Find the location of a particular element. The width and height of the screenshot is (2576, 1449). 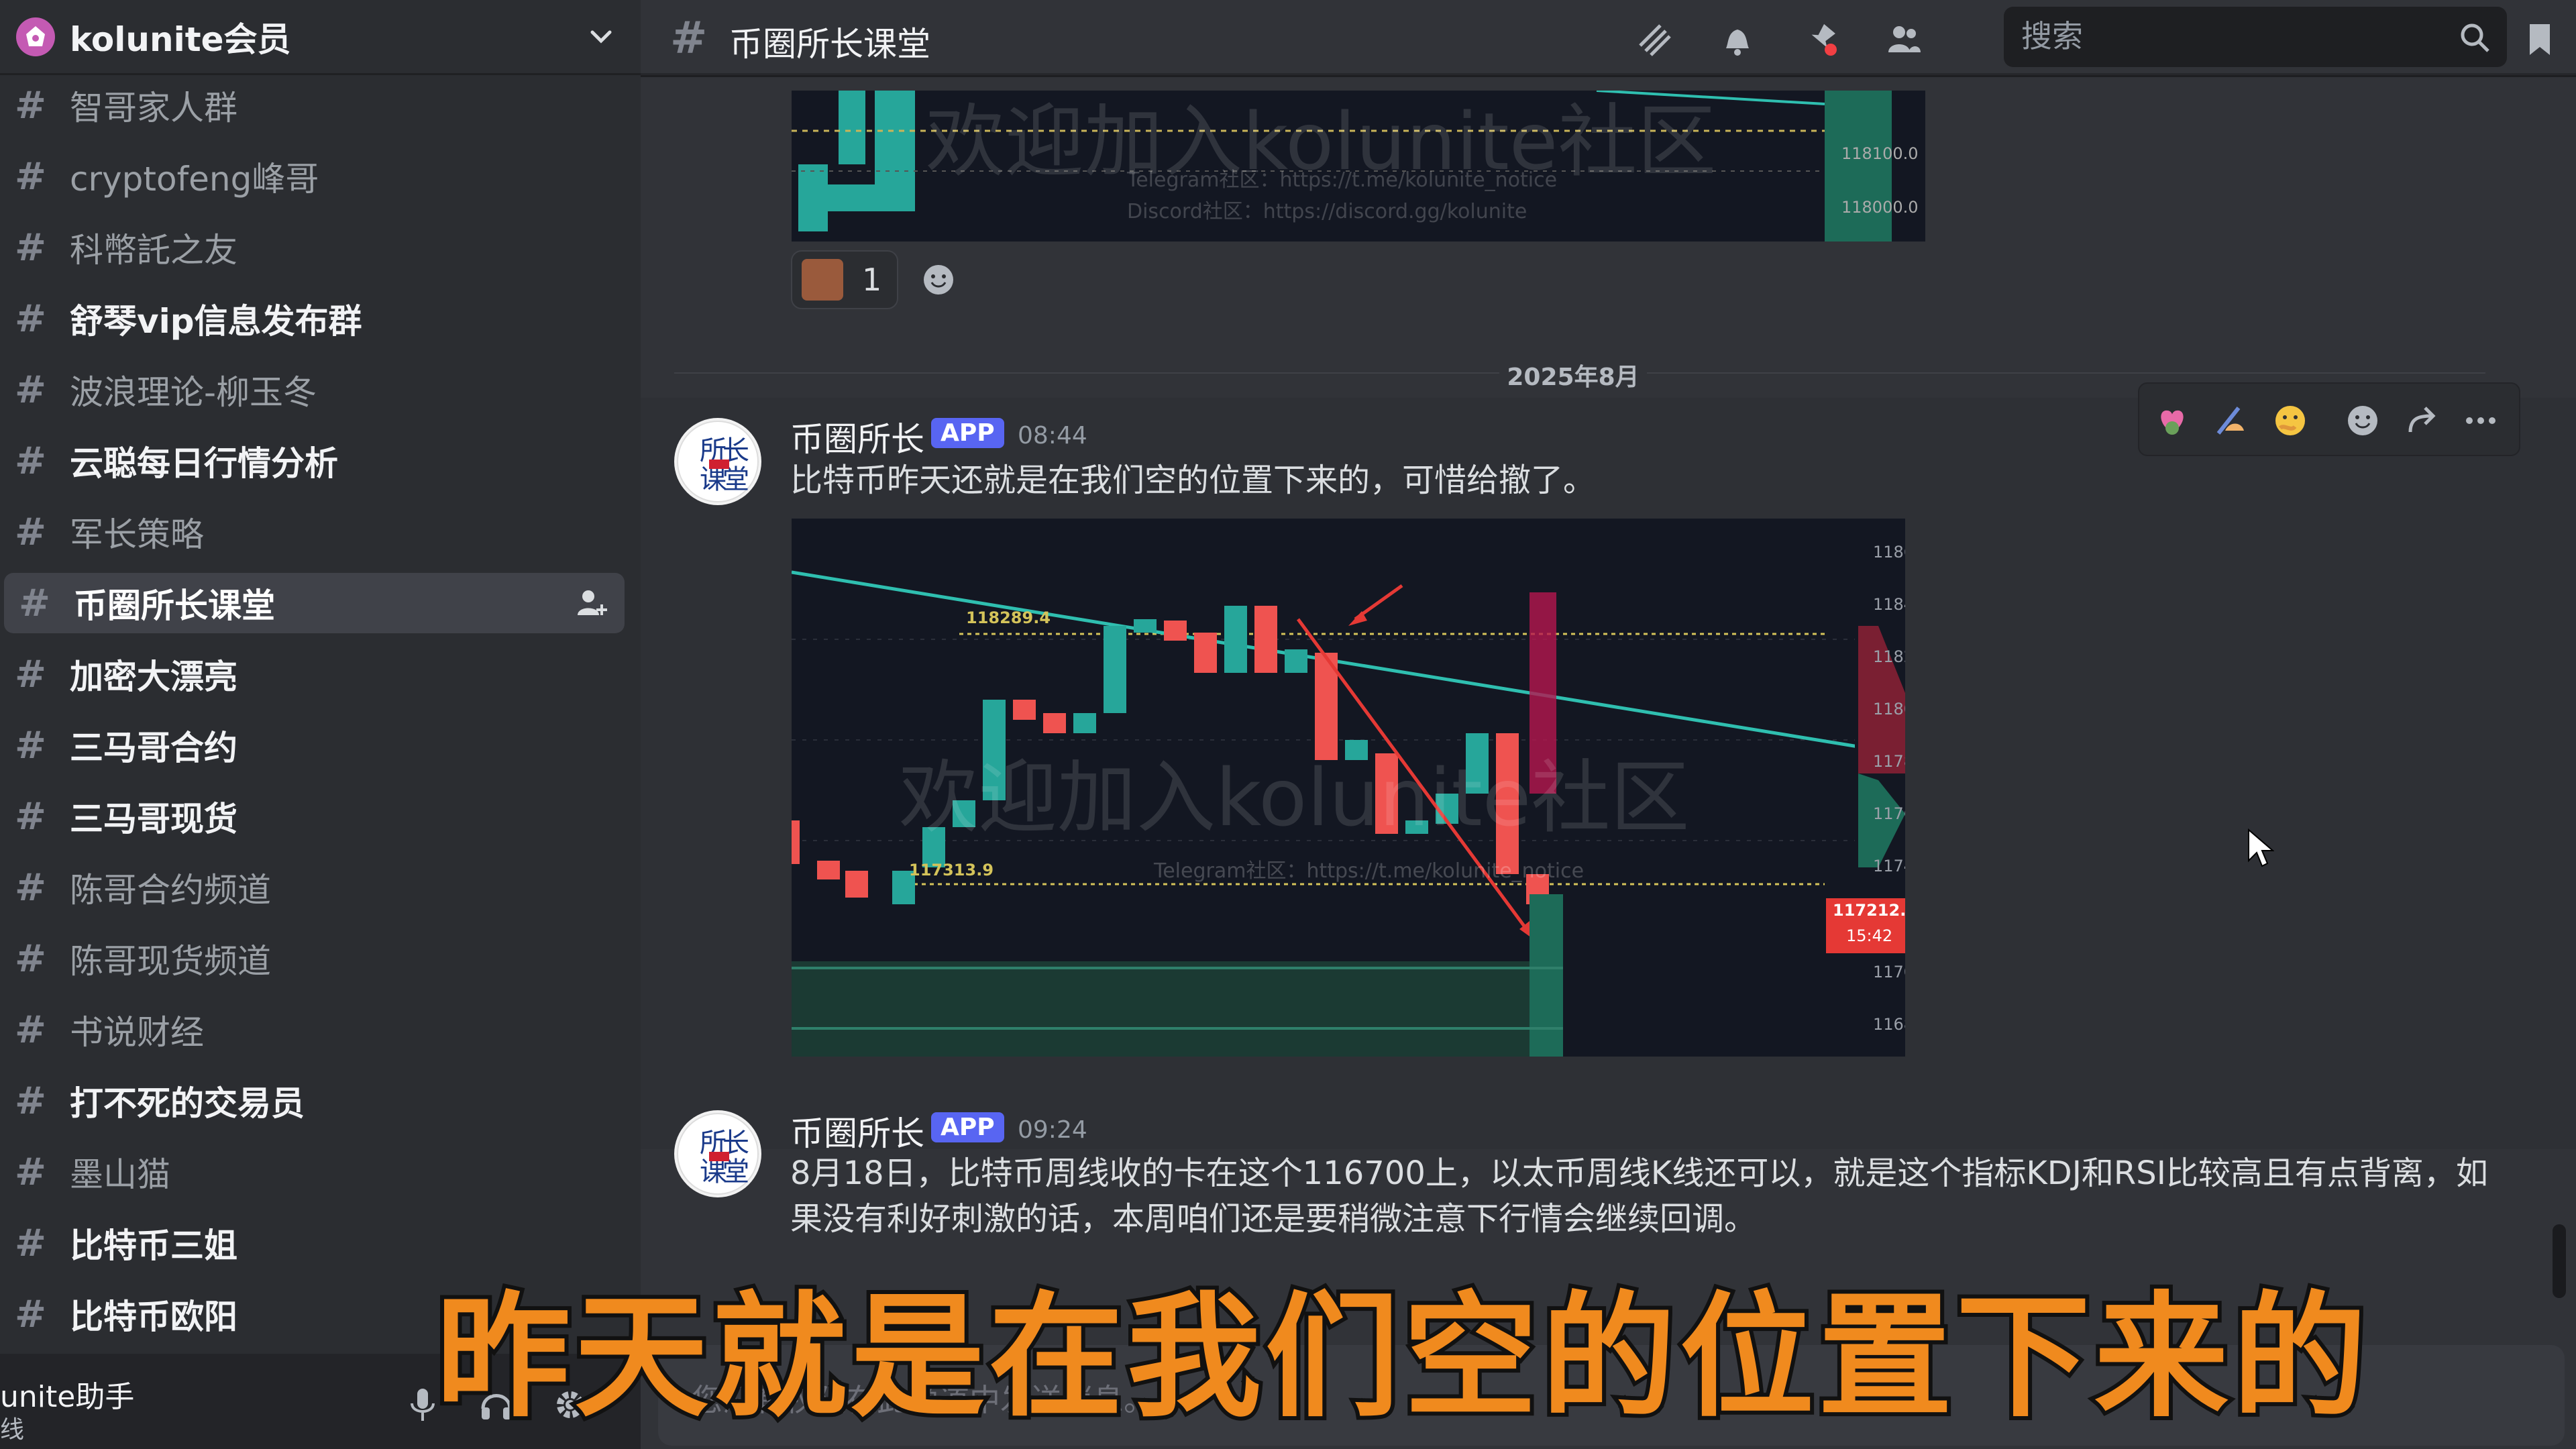

message-actions-toolbar is located at coordinates (2329, 419).